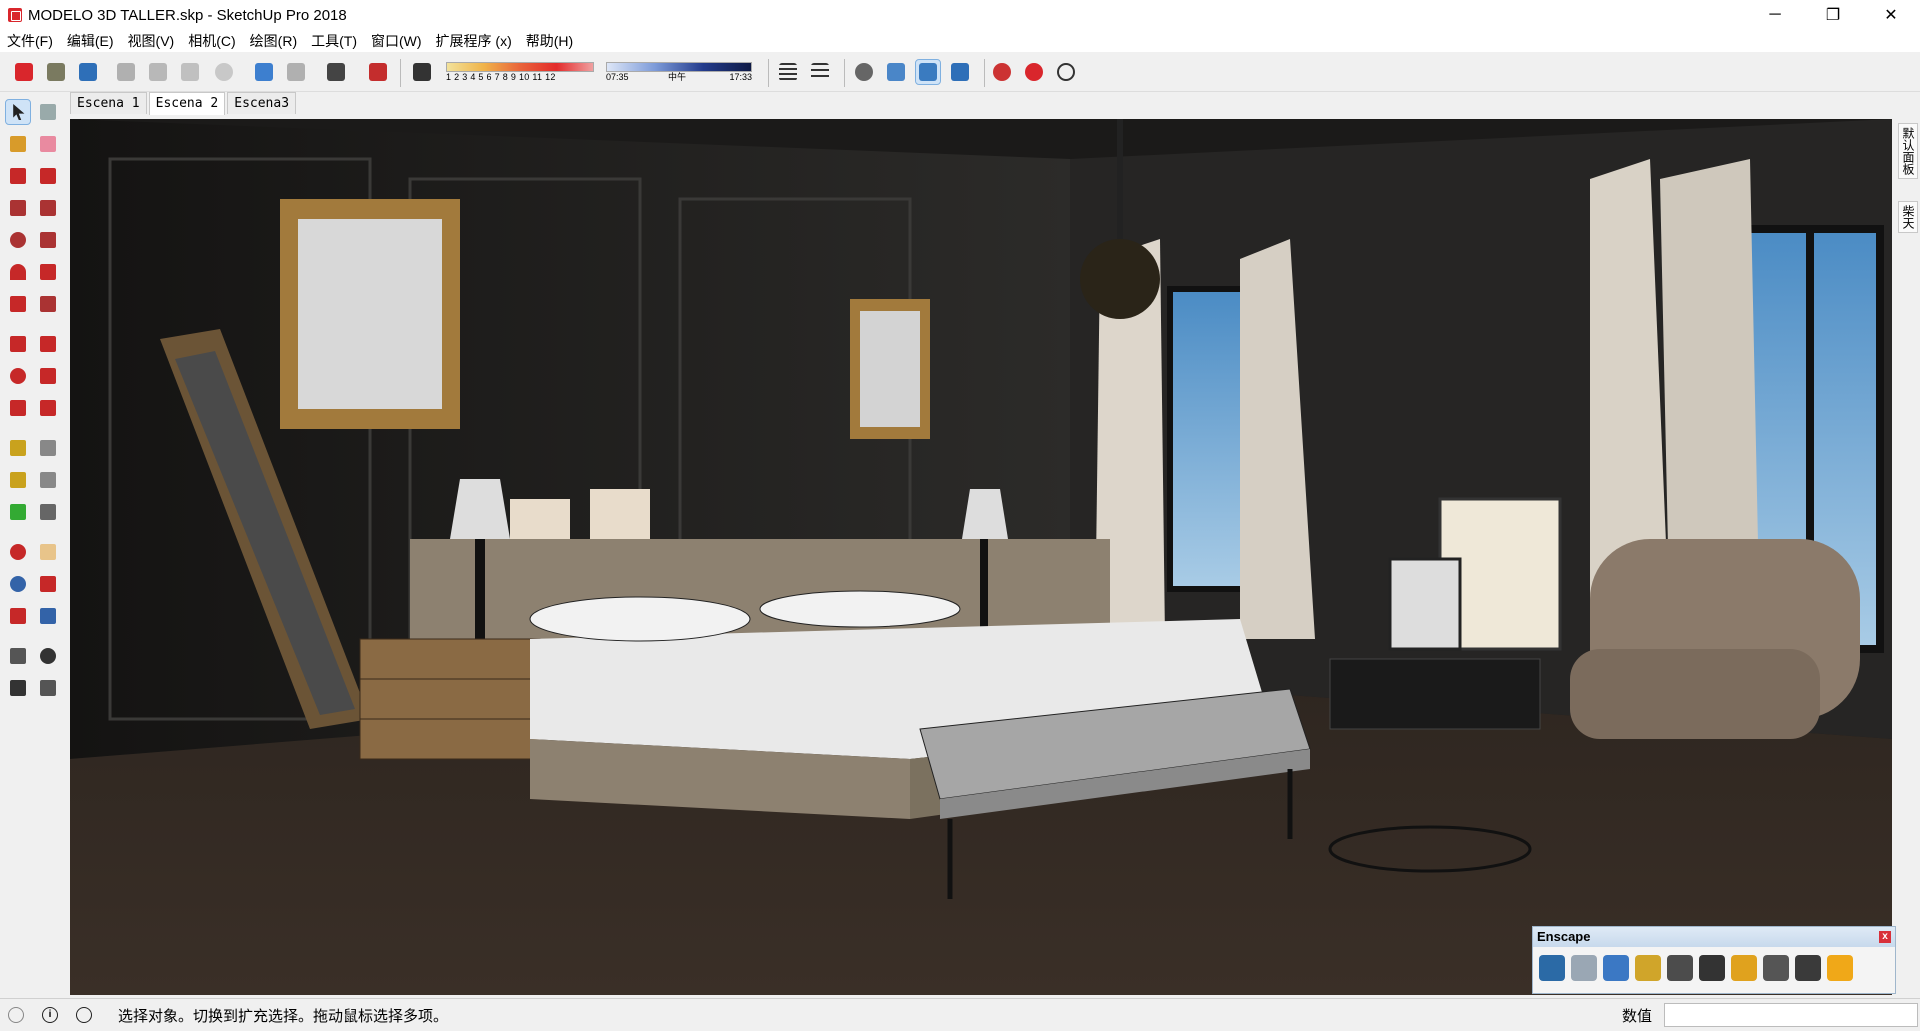 This screenshot has height=1031, width=1920. I want to click on 3d-text-tool, so click(48, 512).